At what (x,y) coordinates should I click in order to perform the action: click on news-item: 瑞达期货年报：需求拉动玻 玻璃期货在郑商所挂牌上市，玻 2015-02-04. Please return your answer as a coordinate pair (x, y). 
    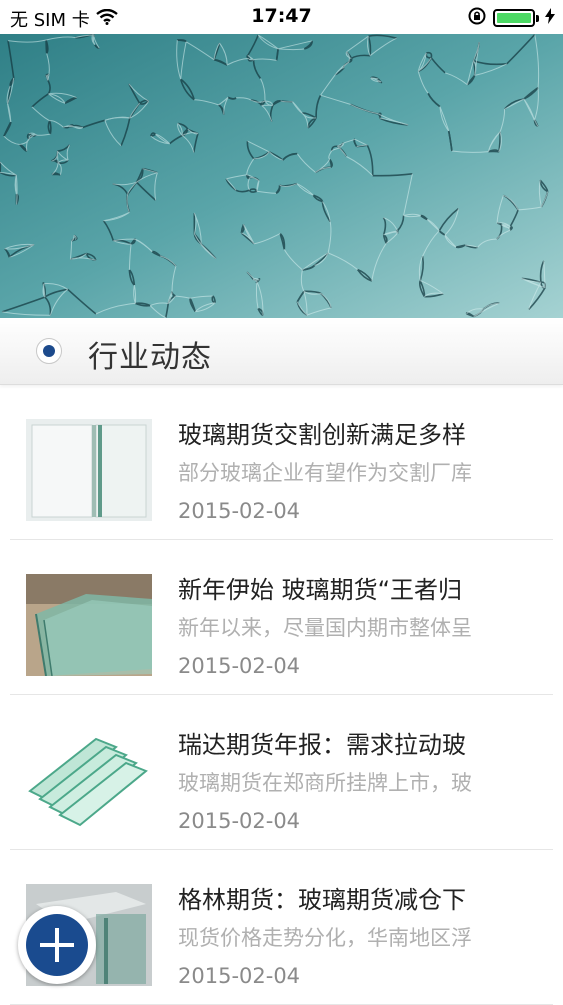
    Looking at the image, I should click on (281, 772).